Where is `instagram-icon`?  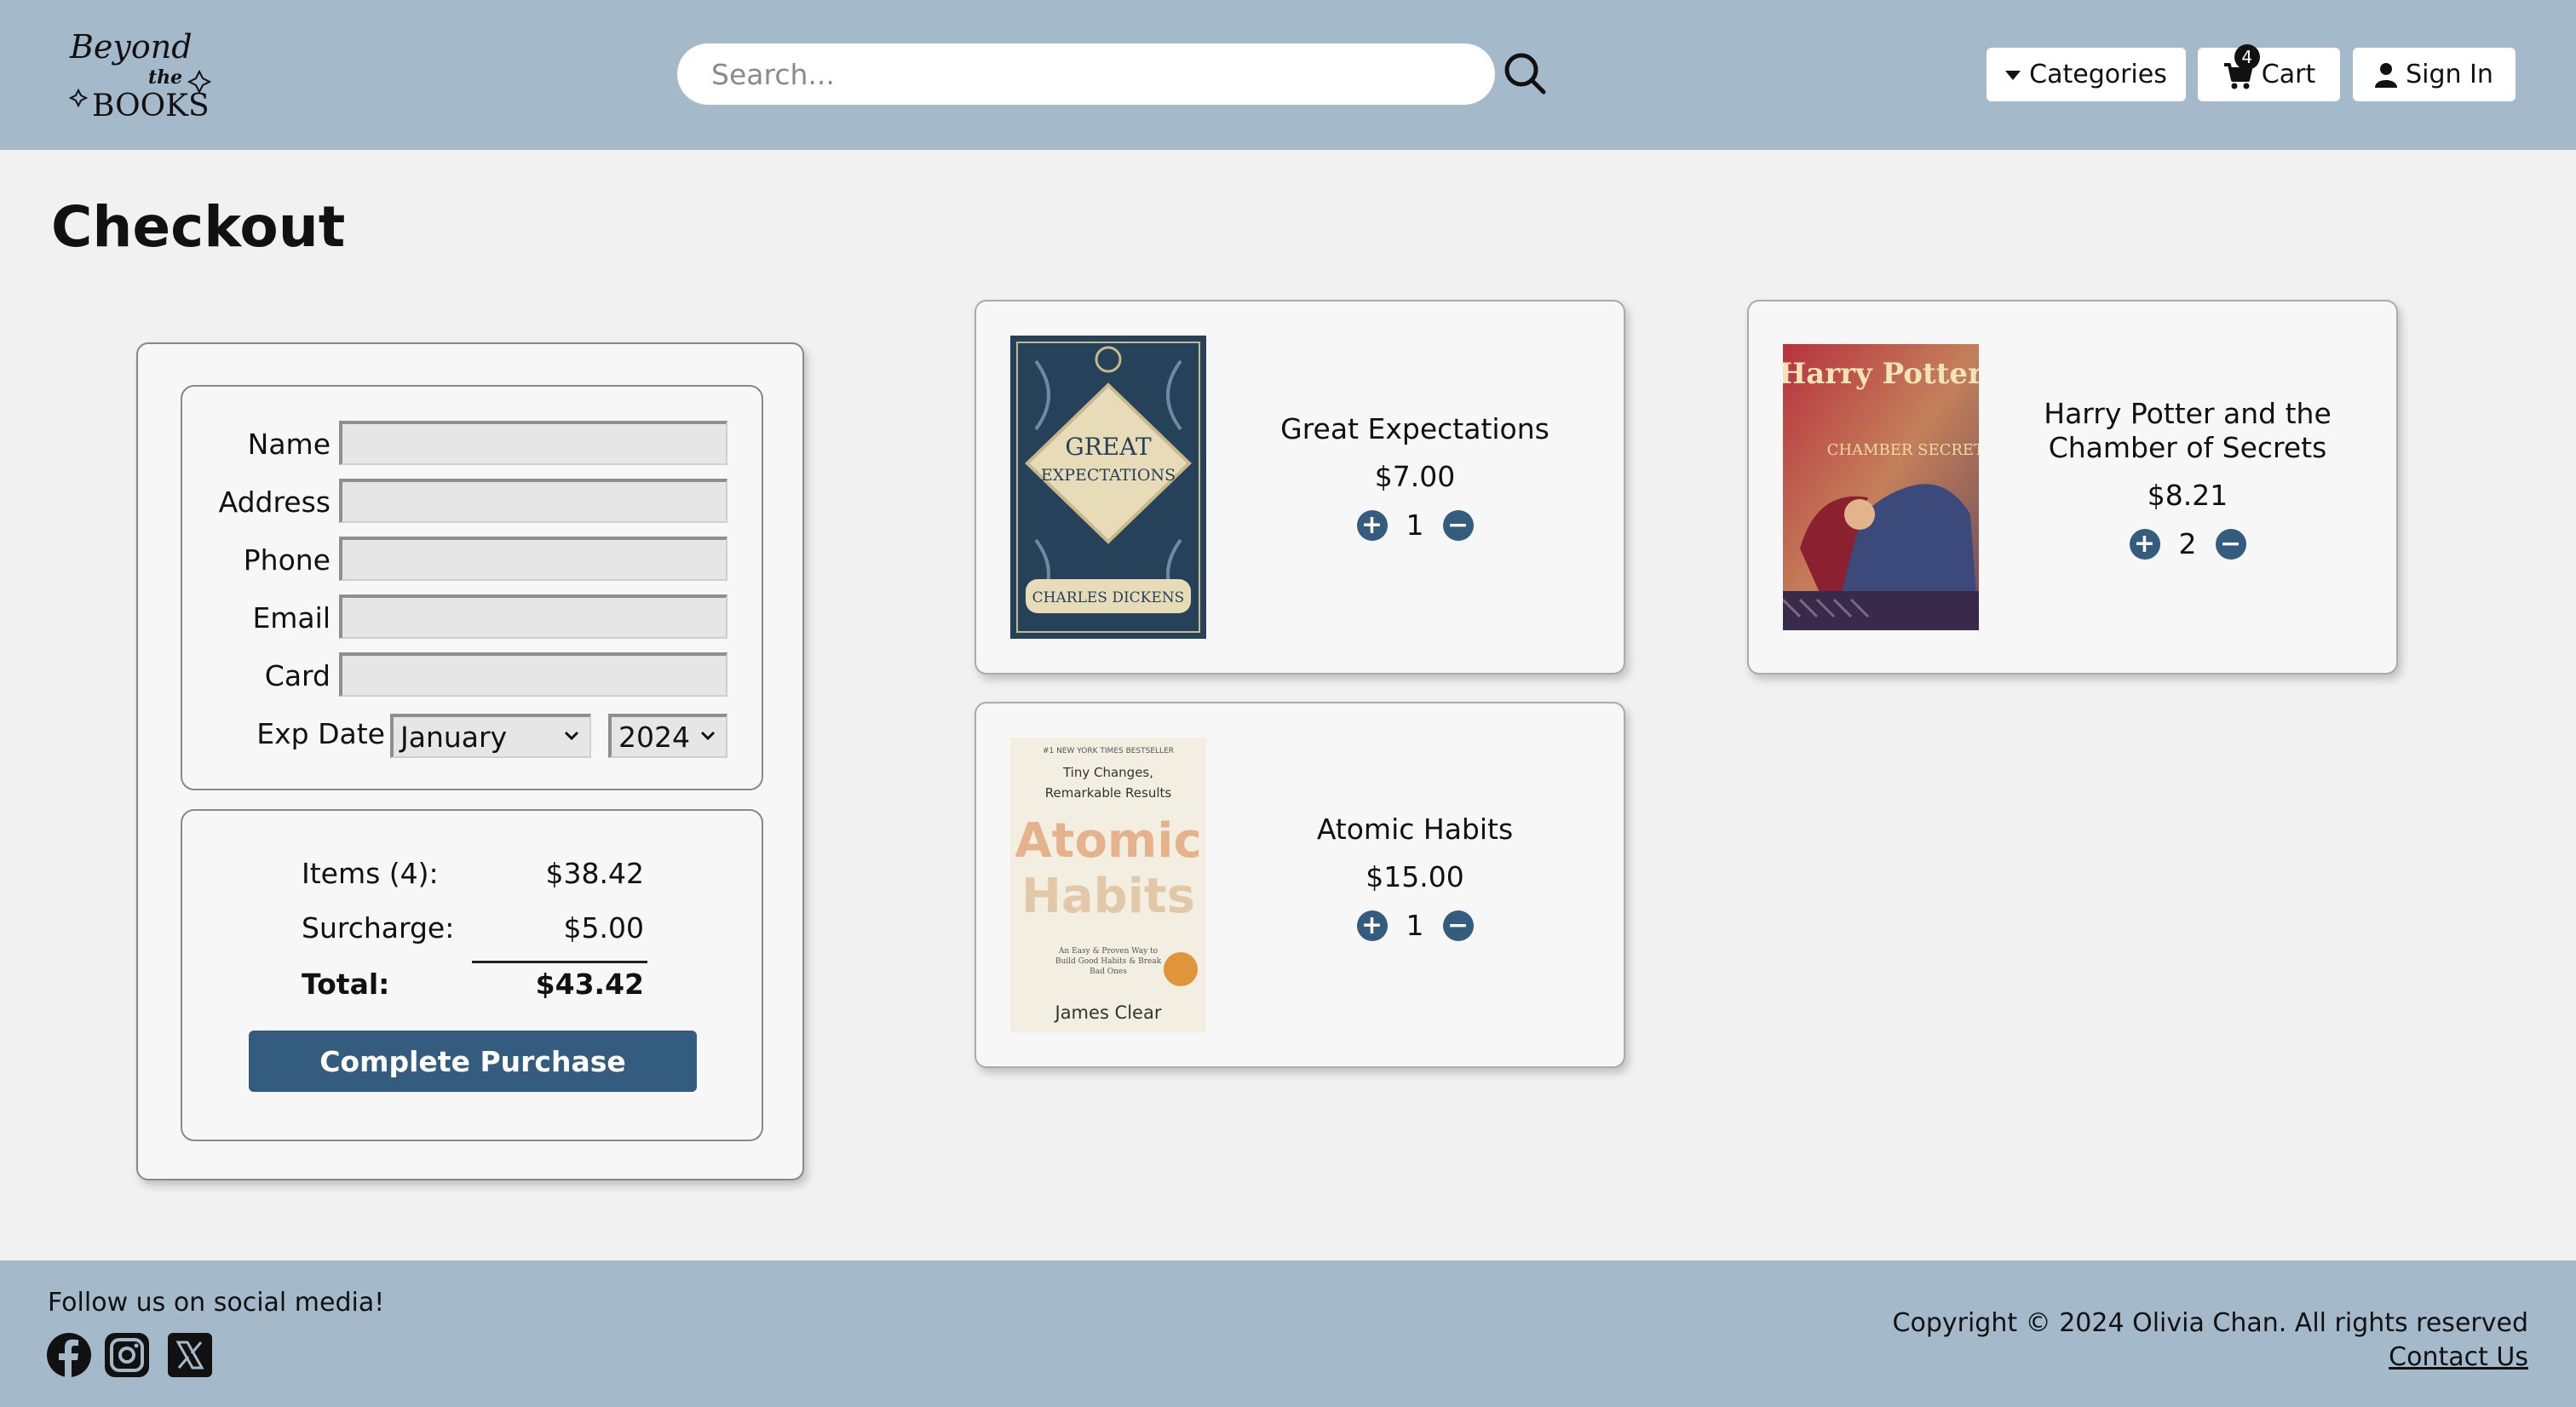 instagram-icon is located at coordinates (127, 1355).